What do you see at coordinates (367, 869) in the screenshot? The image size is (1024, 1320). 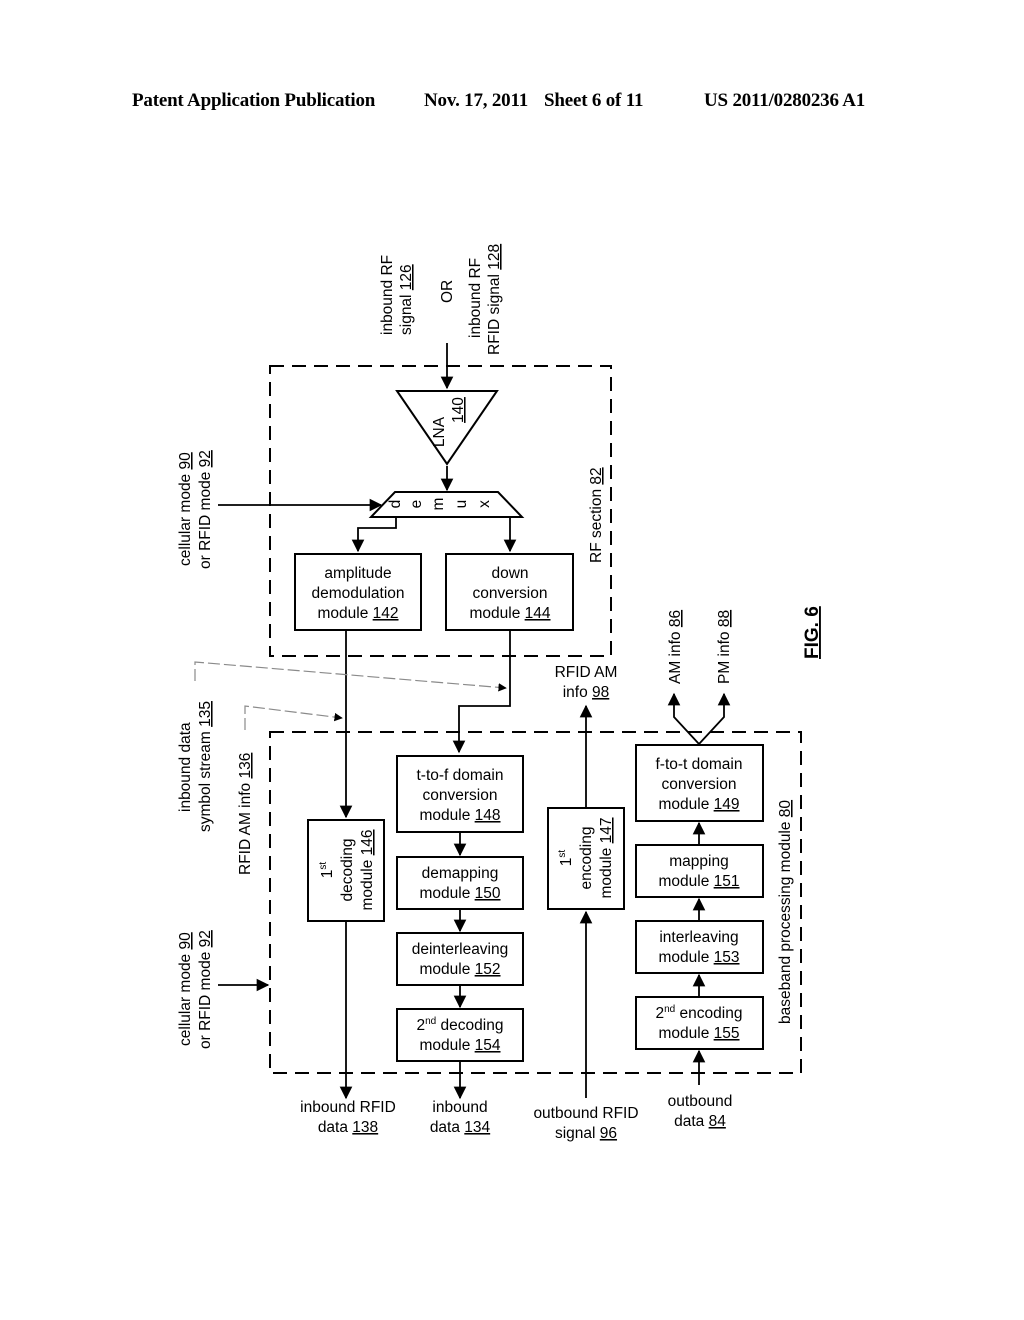 I see `decoding1-line3: module 146` at bounding box center [367, 869].